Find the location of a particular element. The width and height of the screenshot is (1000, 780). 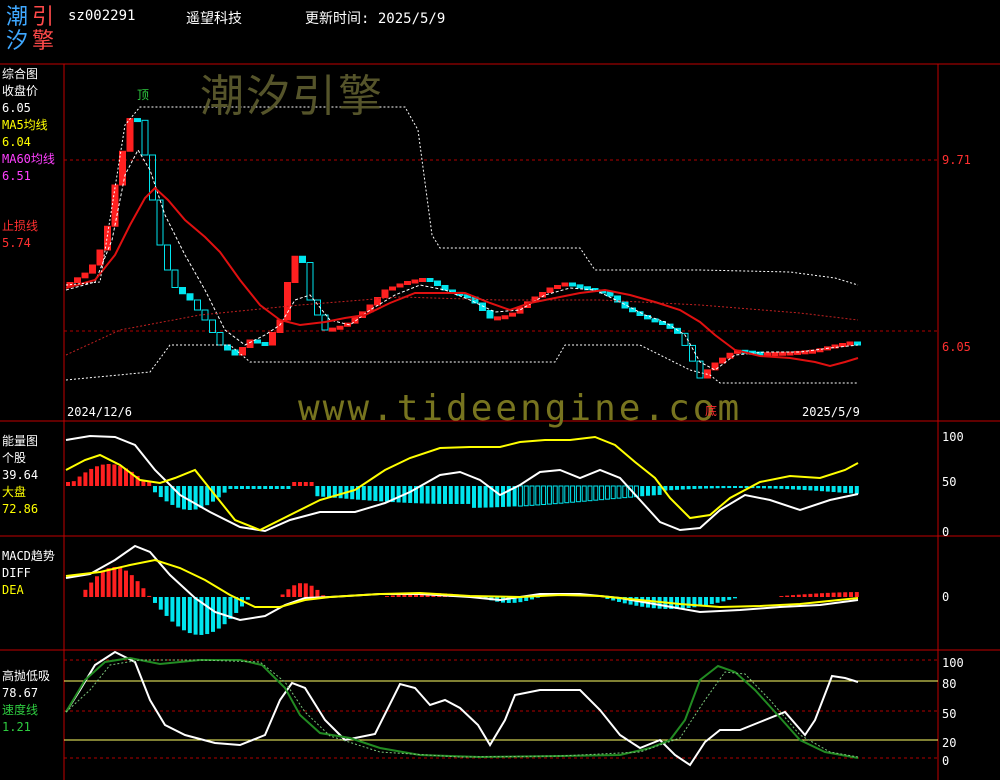

kdj-value: 78.67 is located at coordinates (20, 693).